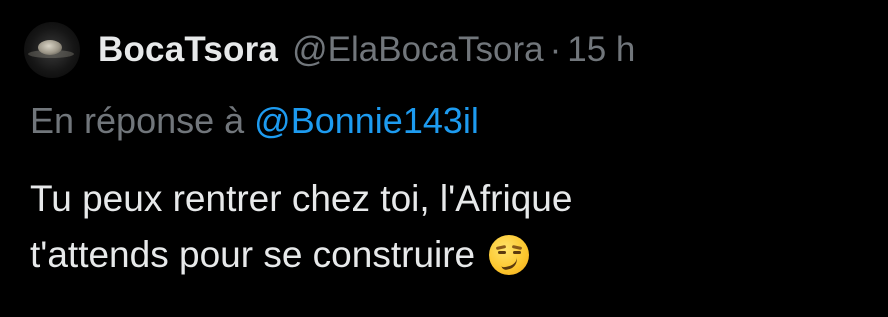 The width and height of the screenshot is (888, 317). What do you see at coordinates (253, 254) in the screenshot?
I see `tweet-text-line: t'attends pour se construire` at bounding box center [253, 254].